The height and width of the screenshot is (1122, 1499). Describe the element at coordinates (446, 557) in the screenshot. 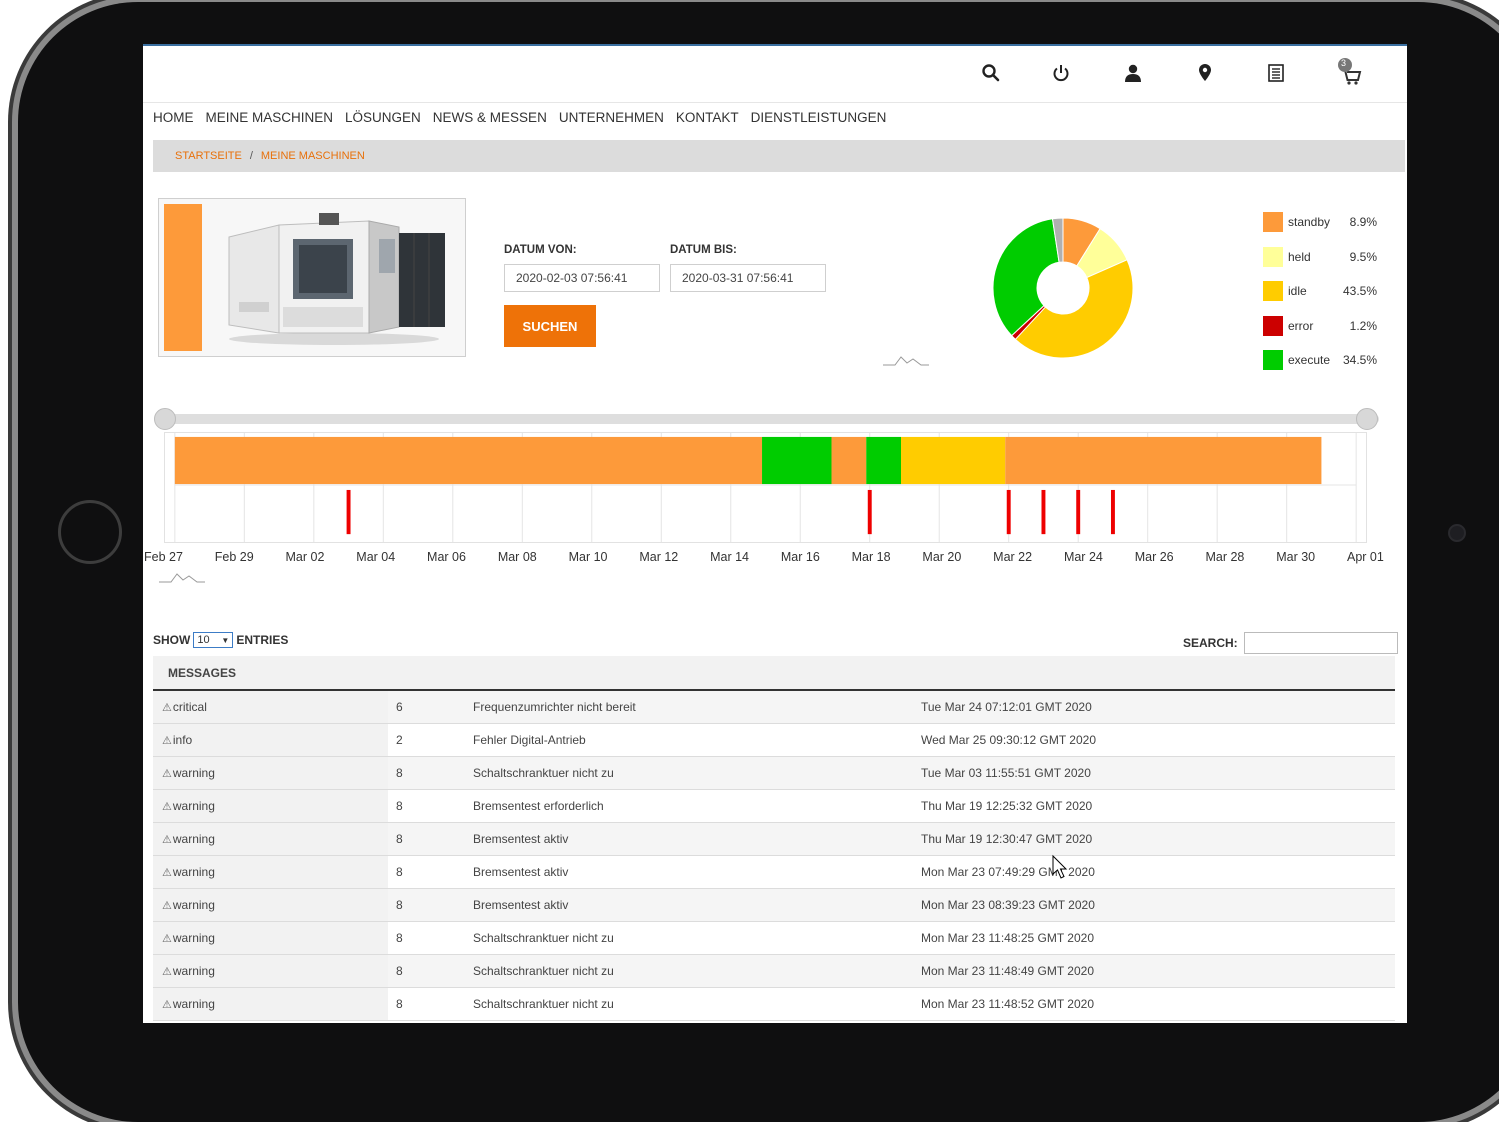

I see `timeline-tick-label: Mar 06` at that location.